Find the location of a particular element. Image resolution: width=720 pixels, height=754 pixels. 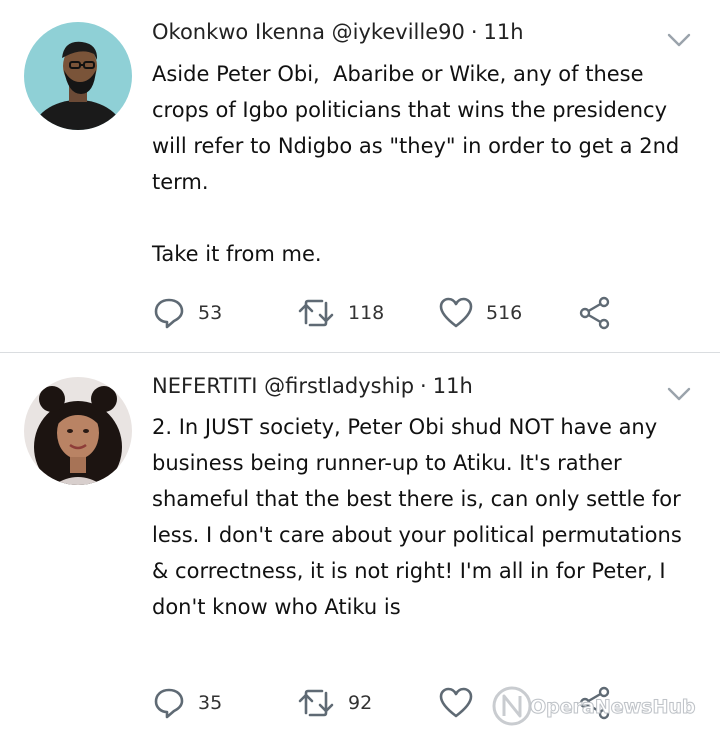

tweet-header: Okonkwo Ikenna @iykeville90 · 11h is located at coordinates (338, 32).